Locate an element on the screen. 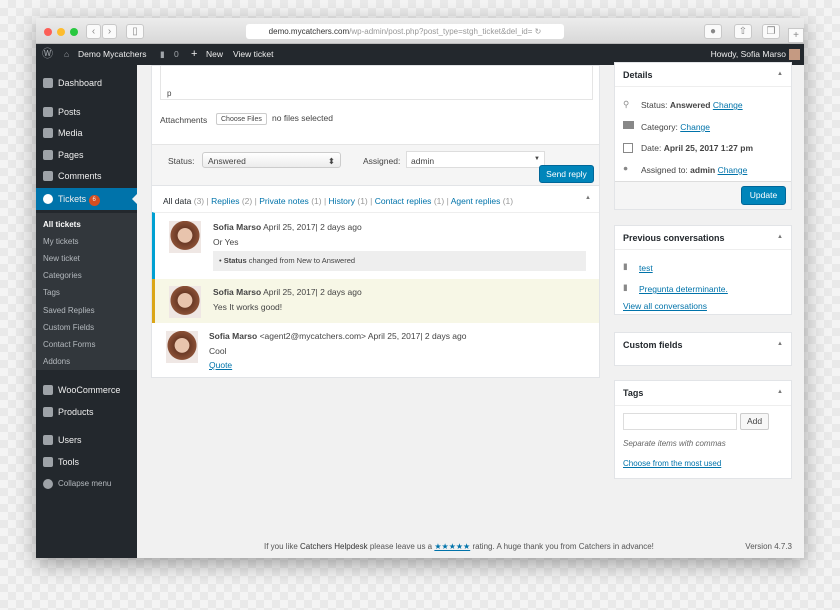 The height and width of the screenshot is (610, 840). conversation-link: test is located at coordinates (646, 268).